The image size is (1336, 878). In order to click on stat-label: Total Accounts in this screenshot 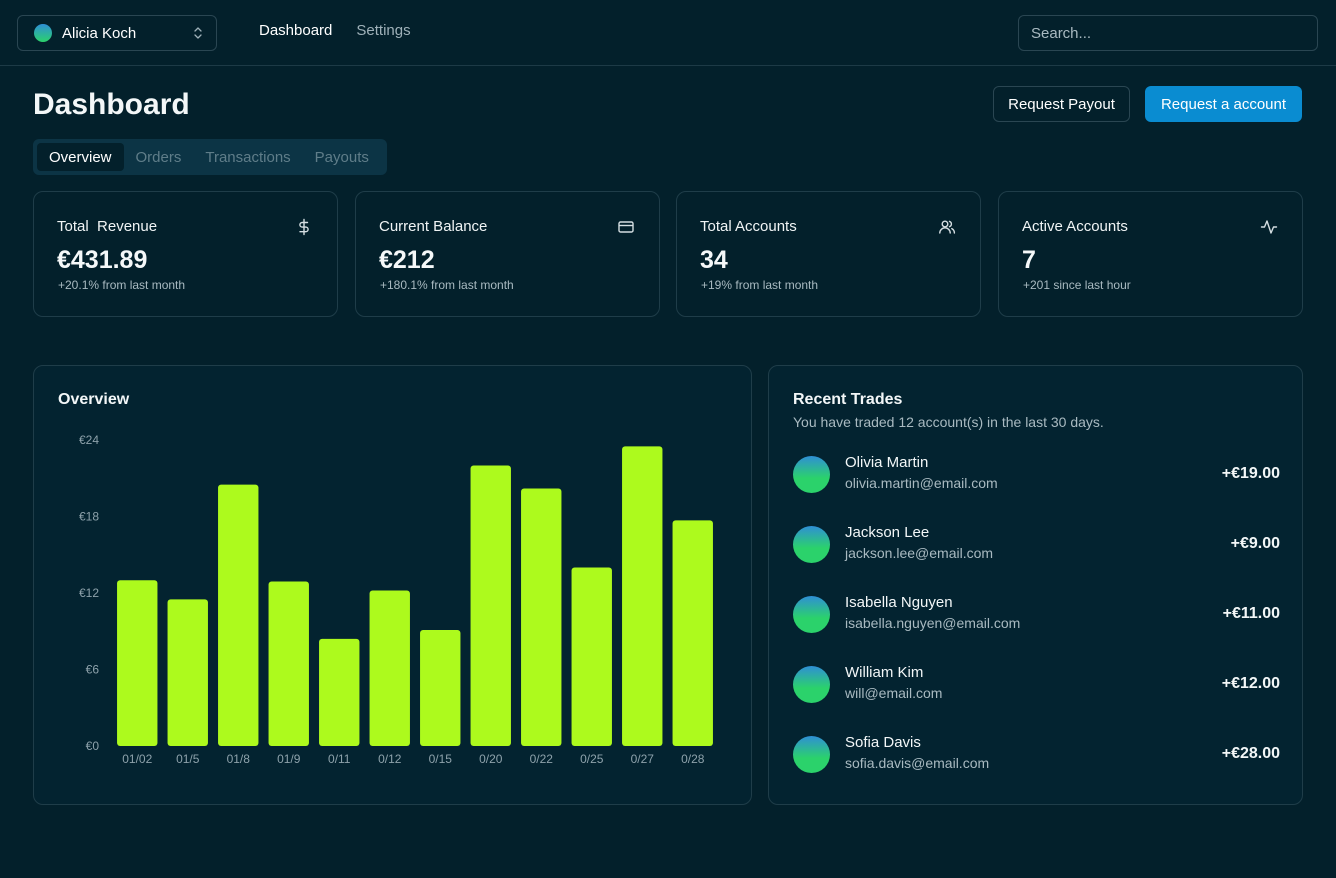, I will do `click(748, 226)`.